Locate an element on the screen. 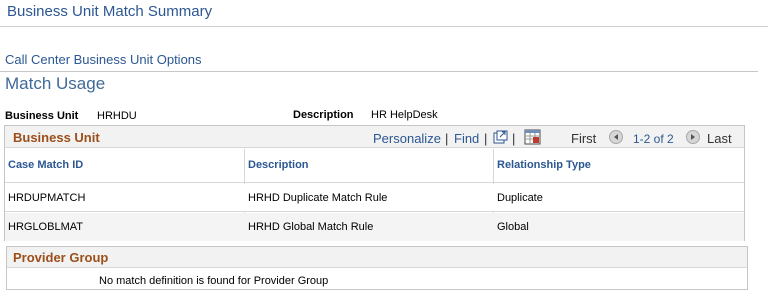 Image resolution: width=768 pixels, height=297 pixels. grid-title: Business Unit is located at coordinates (56, 137).